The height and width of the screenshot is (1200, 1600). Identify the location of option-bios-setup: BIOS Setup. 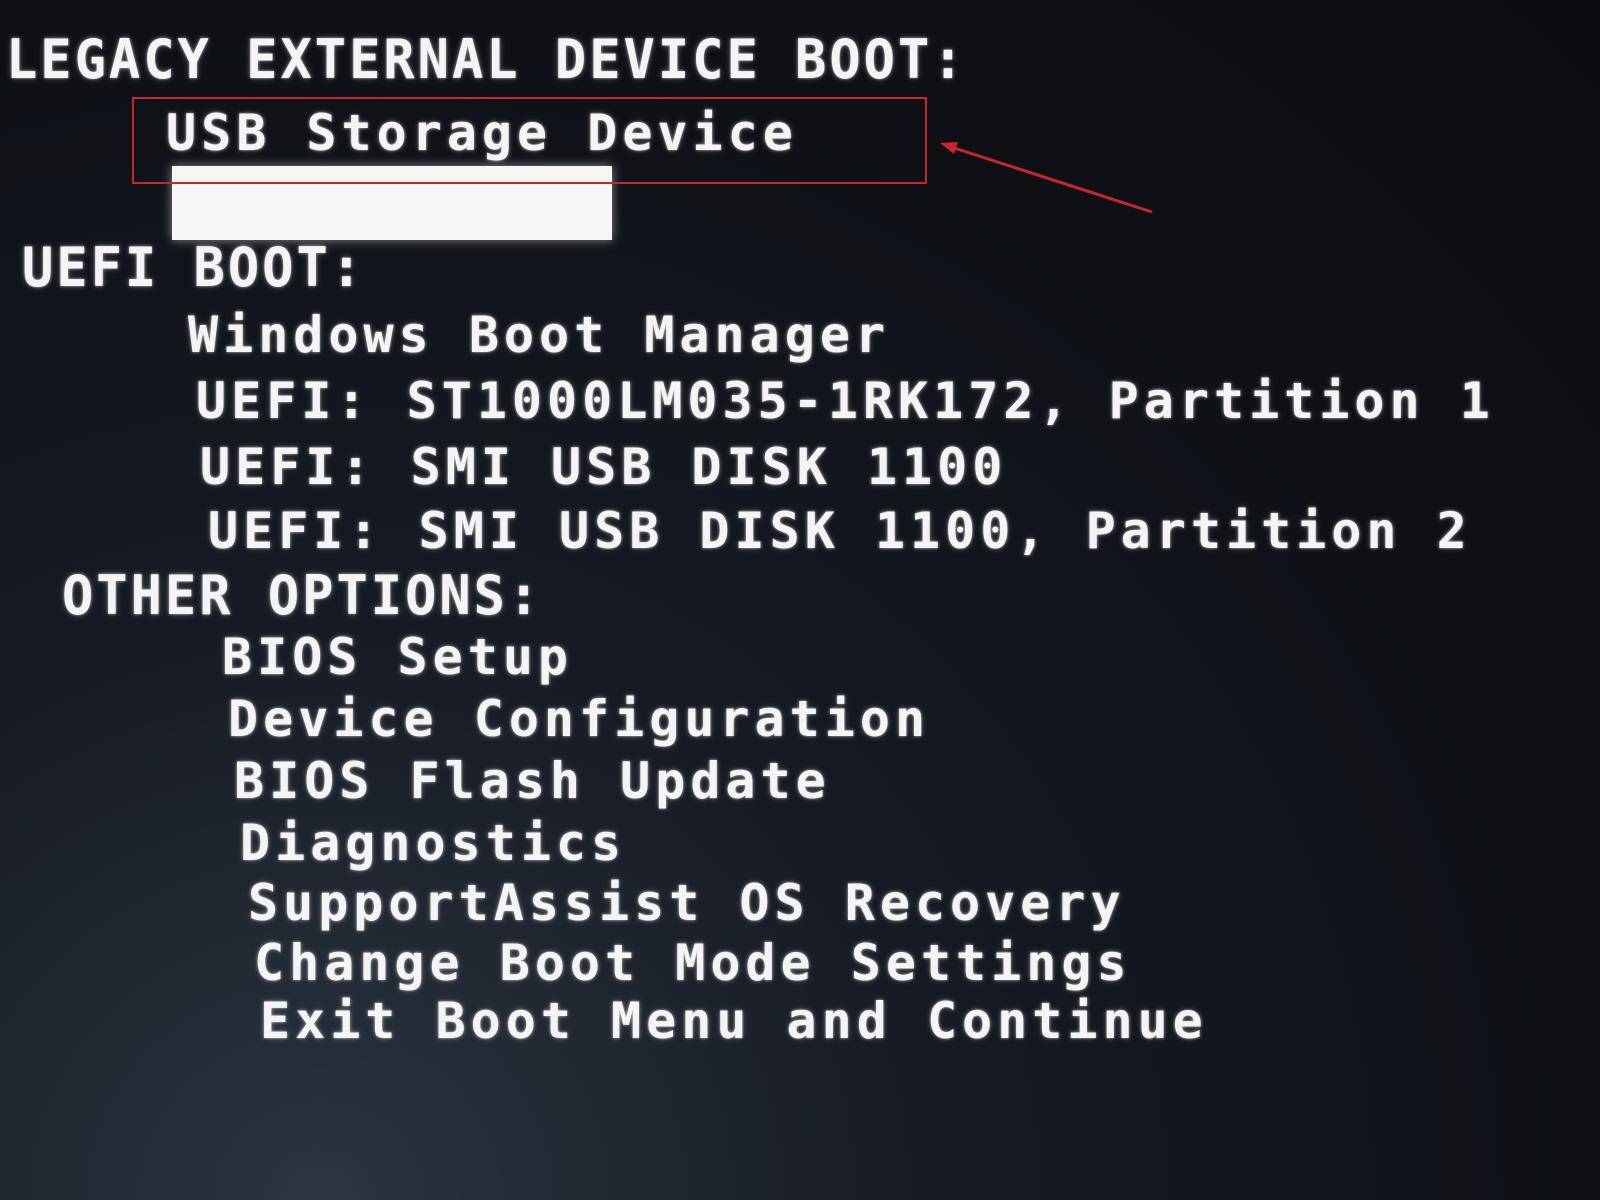
(397, 657).